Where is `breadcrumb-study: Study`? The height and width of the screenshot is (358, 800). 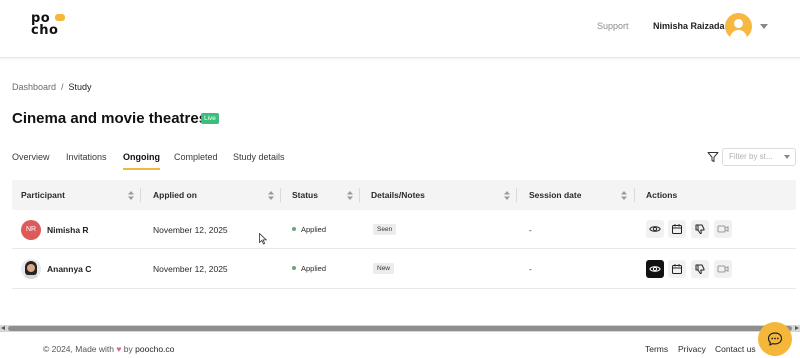 breadcrumb-study: Study is located at coordinates (80, 87).